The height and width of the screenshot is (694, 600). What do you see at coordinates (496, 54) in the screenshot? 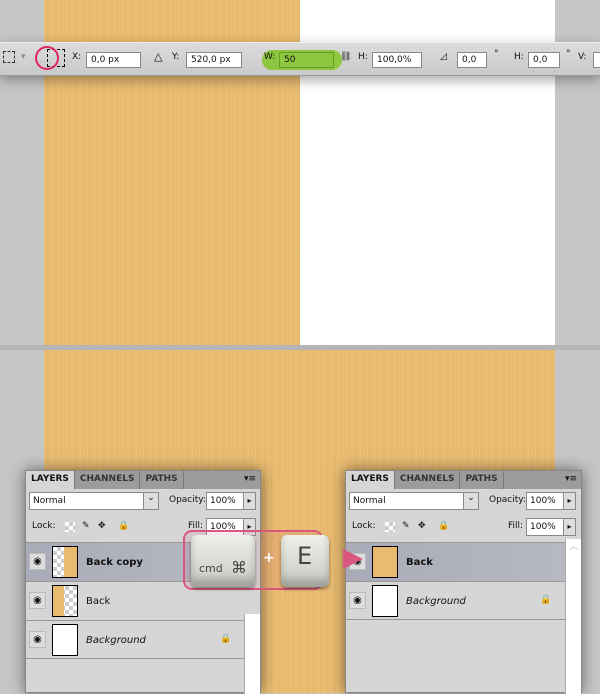
I see `degree-symbol: °` at bounding box center [496, 54].